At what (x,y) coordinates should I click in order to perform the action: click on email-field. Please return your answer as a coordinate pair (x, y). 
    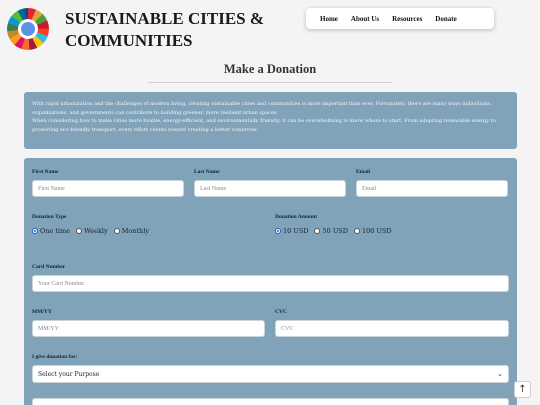
    Looking at the image, I should click on (432, 188).